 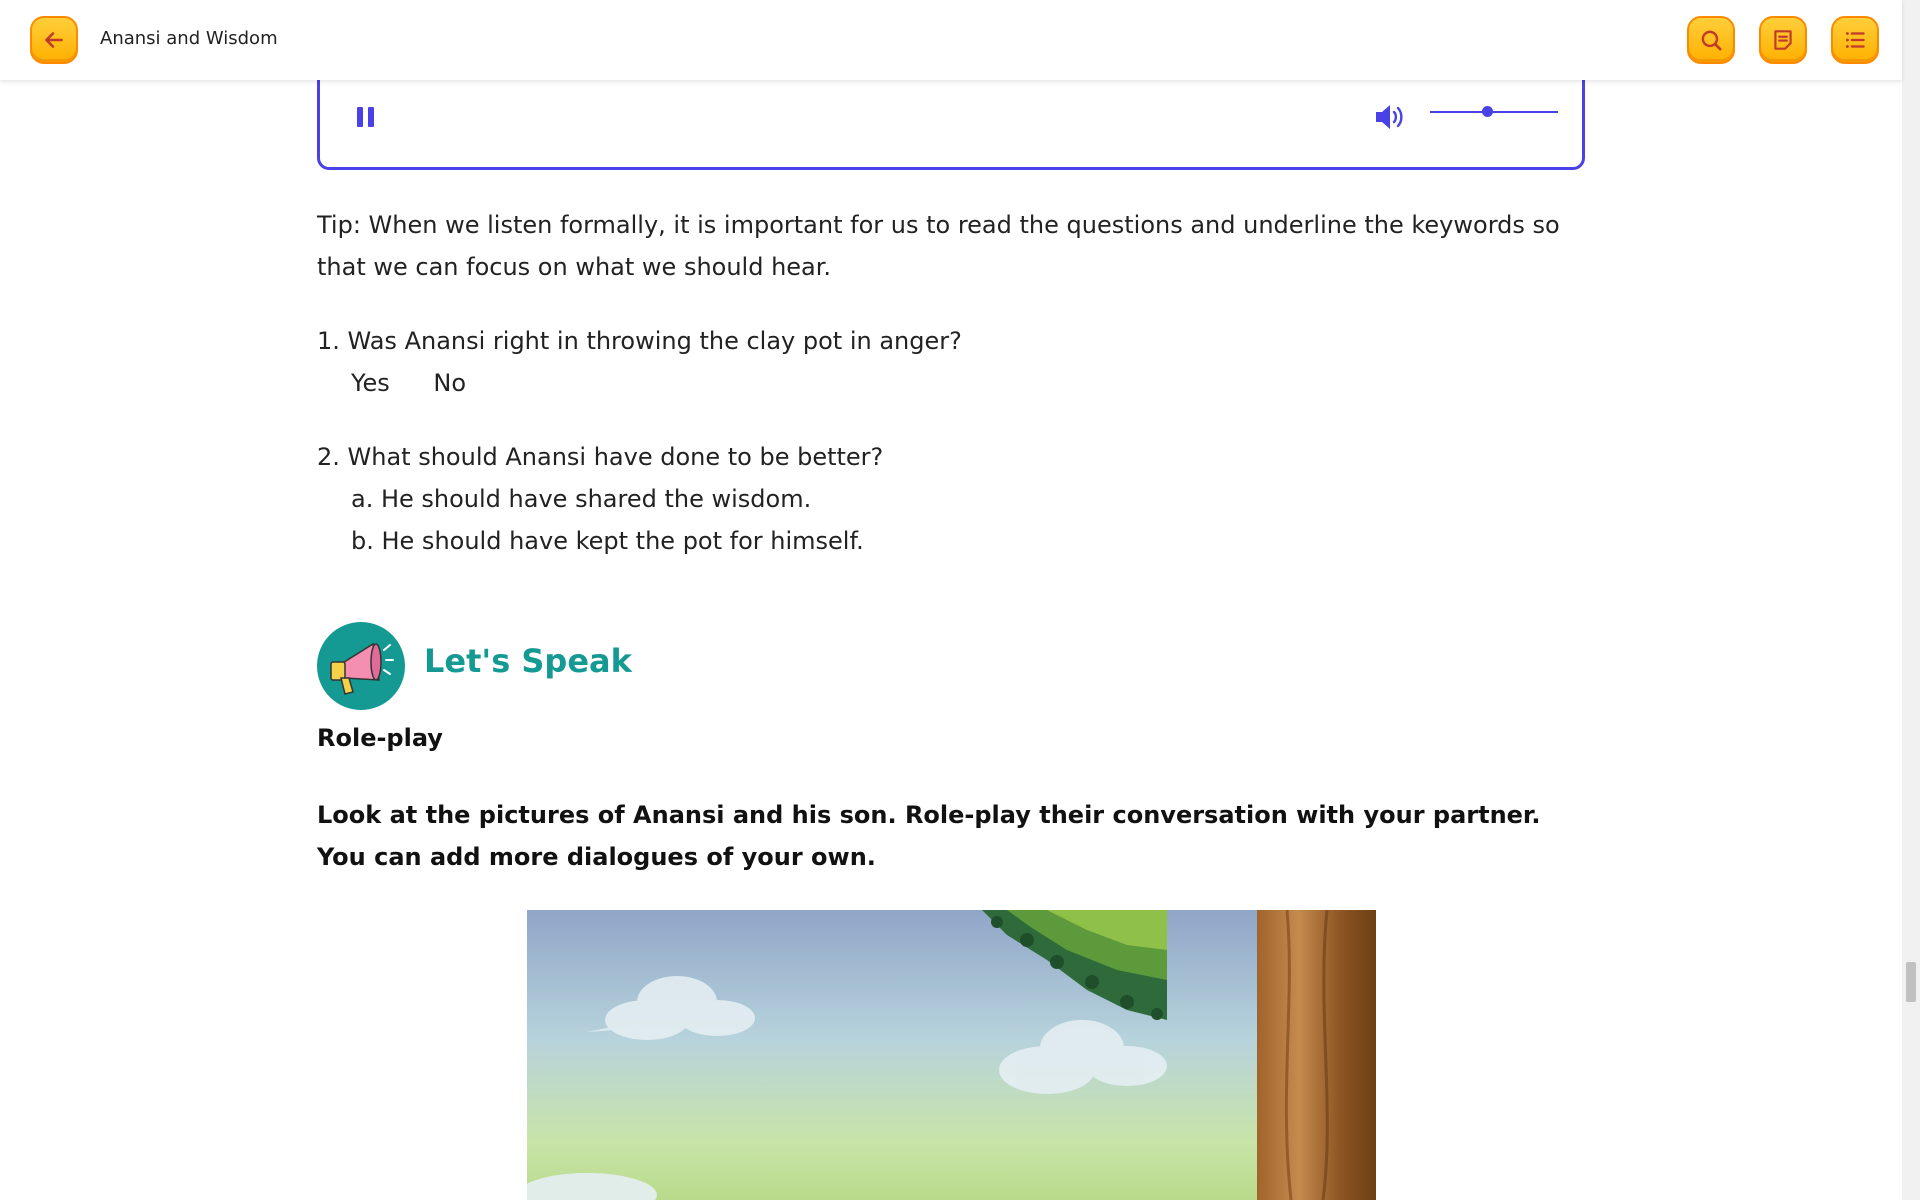 I want to click on story-illustration, so click(x=951, y=1055).